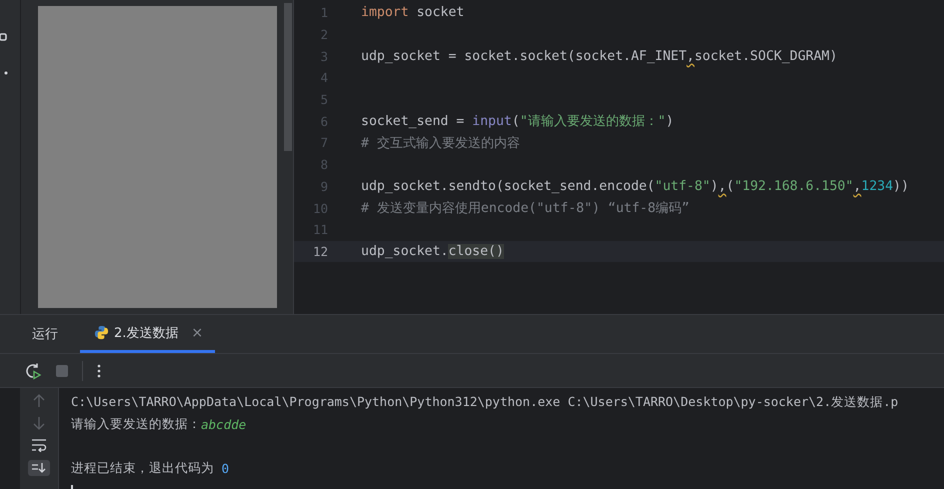 The image size is (944, 489). What do you see at coordinates (99, 371) in the screenshot?
I see `more-icon` at bounding box center [99, 371].